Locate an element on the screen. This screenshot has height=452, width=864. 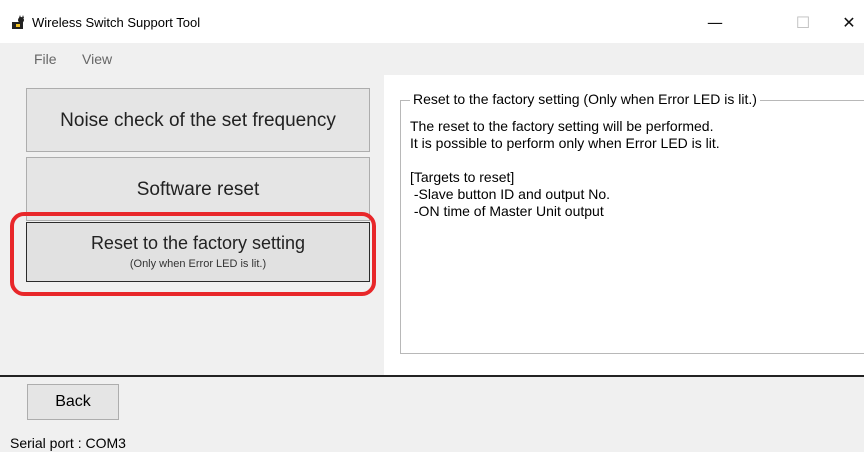
noise-check-label: Noise check of the set frequency is located at coordinates (198, 120).